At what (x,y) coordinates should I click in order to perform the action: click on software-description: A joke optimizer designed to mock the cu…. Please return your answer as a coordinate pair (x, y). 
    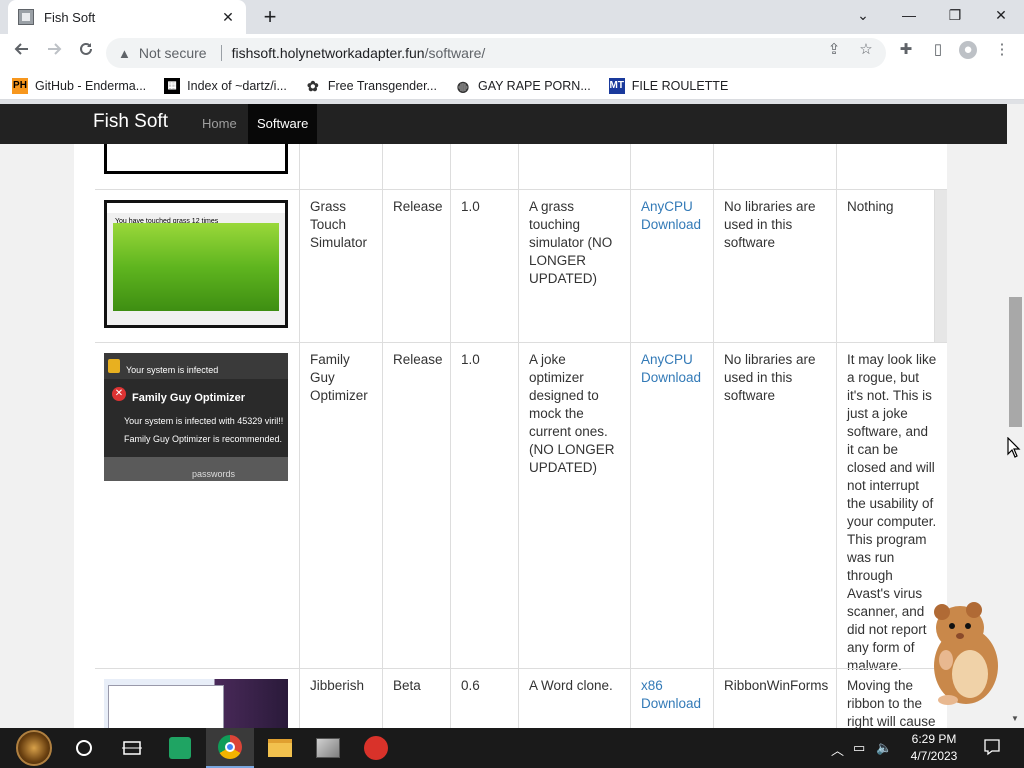
    Looking at the image, I should click on (574, 505).